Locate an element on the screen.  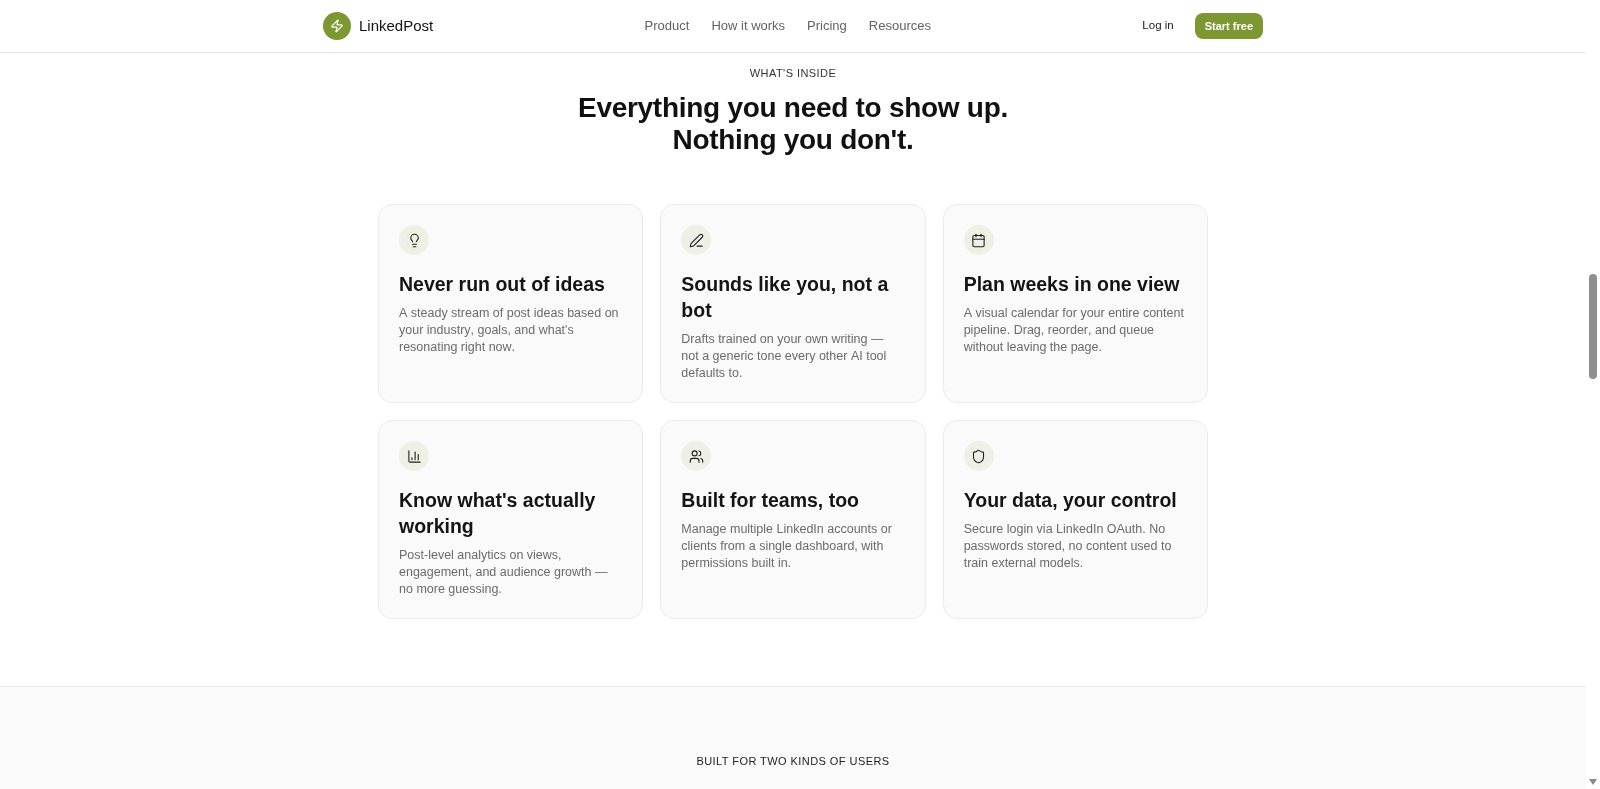
card-title: Built for teams, too is located at coordinates (770, 500).